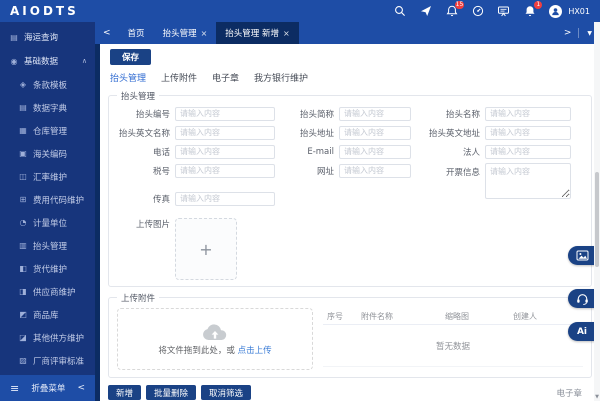  What do you see at coordinates (131, 57) in the screenshot?
I see `save-button: 保存` at bounding box center [131, 57].